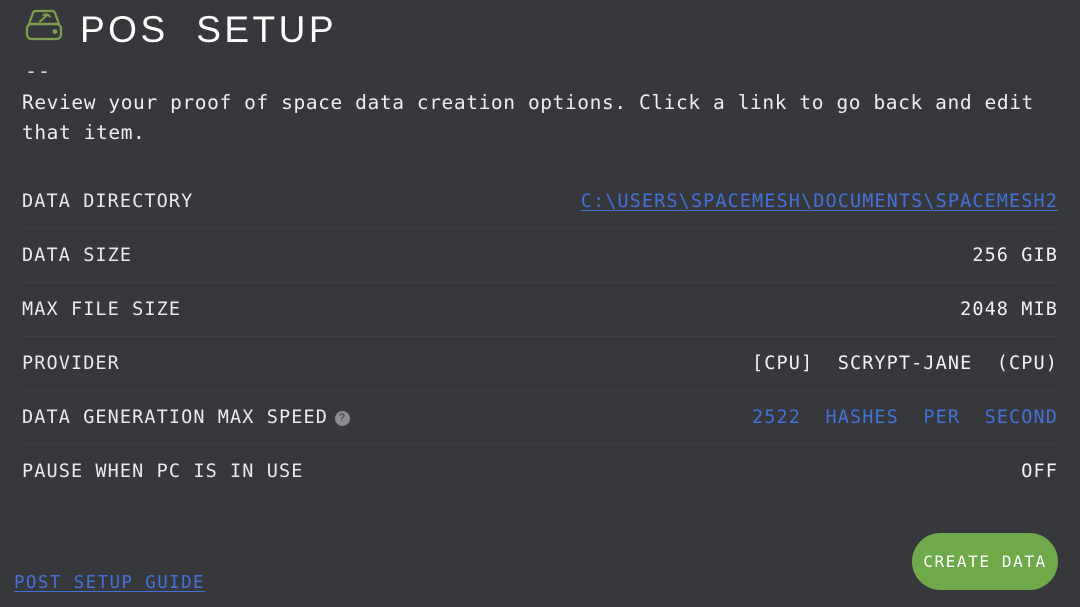 This screenshot has width=1080, height=607. I want to click on max-file-size-value: 2048 MIB, so click(1009, 309).